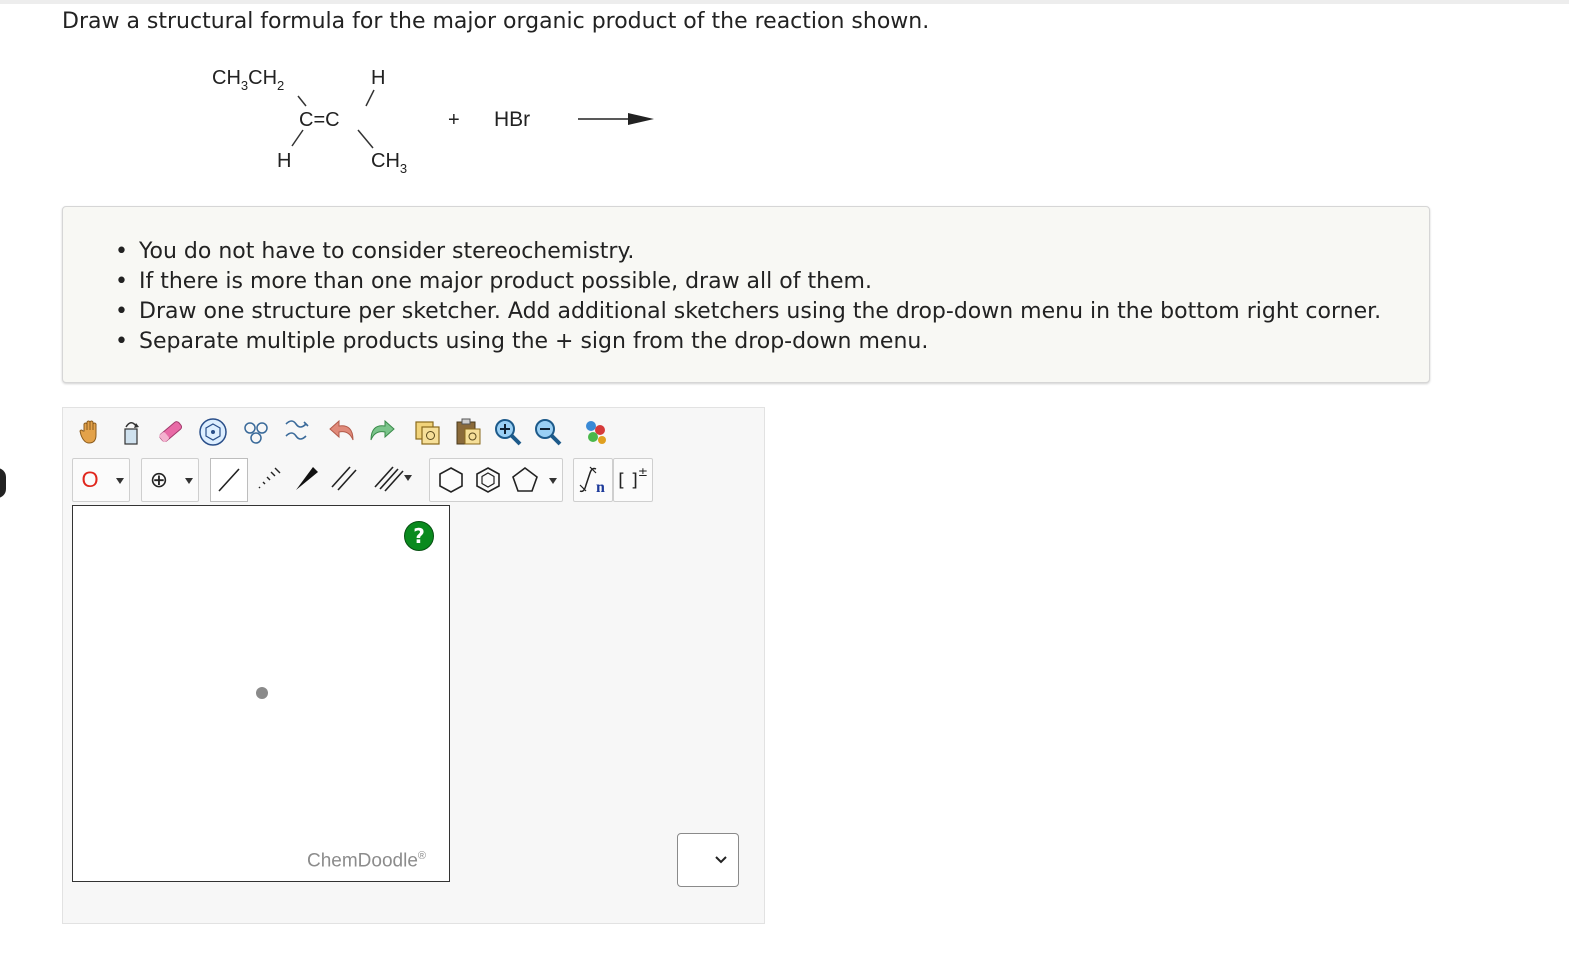 The width and height of the screenshot is (1569, 963). Describe the element at coordinates (171, 432) in the screenshot. I see `eraser-icon` at that location.